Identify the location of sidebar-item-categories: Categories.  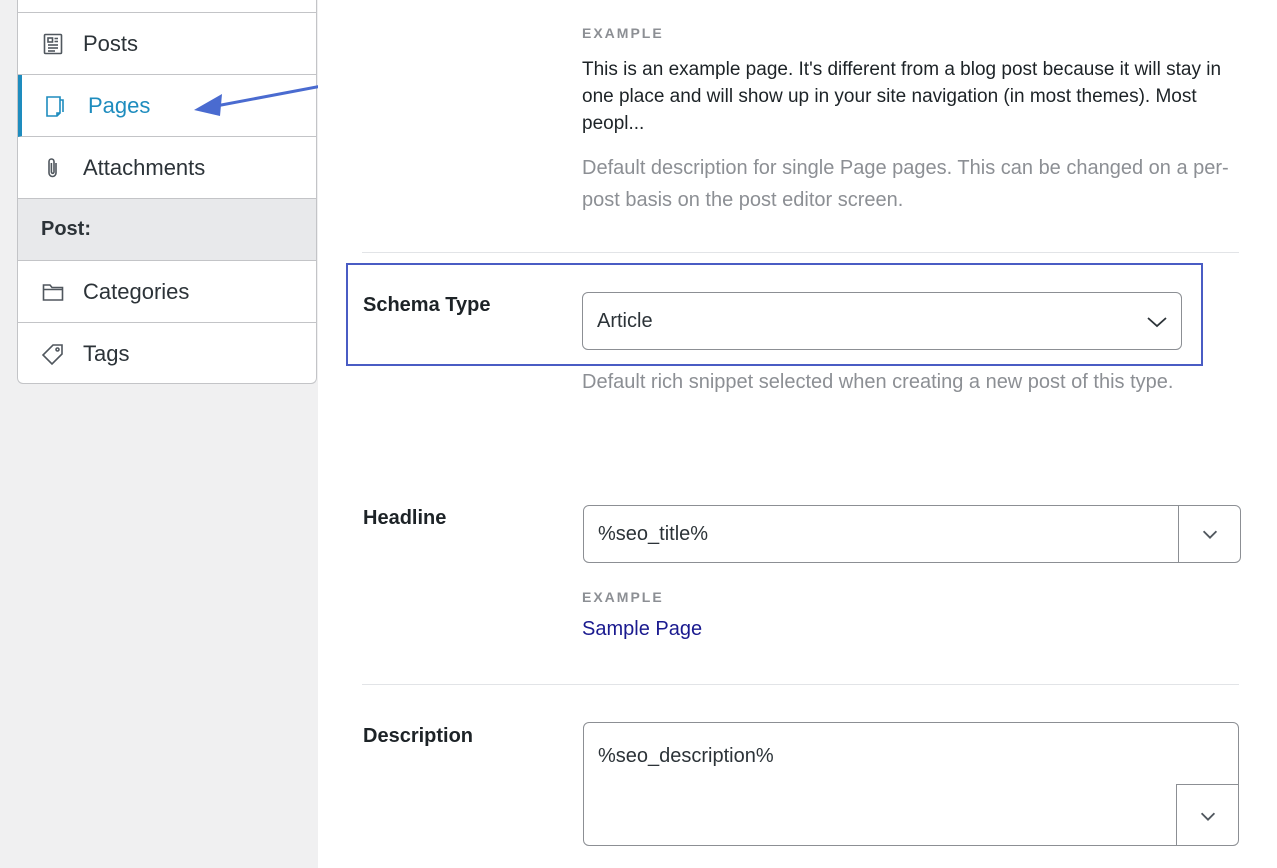
(167, 292).